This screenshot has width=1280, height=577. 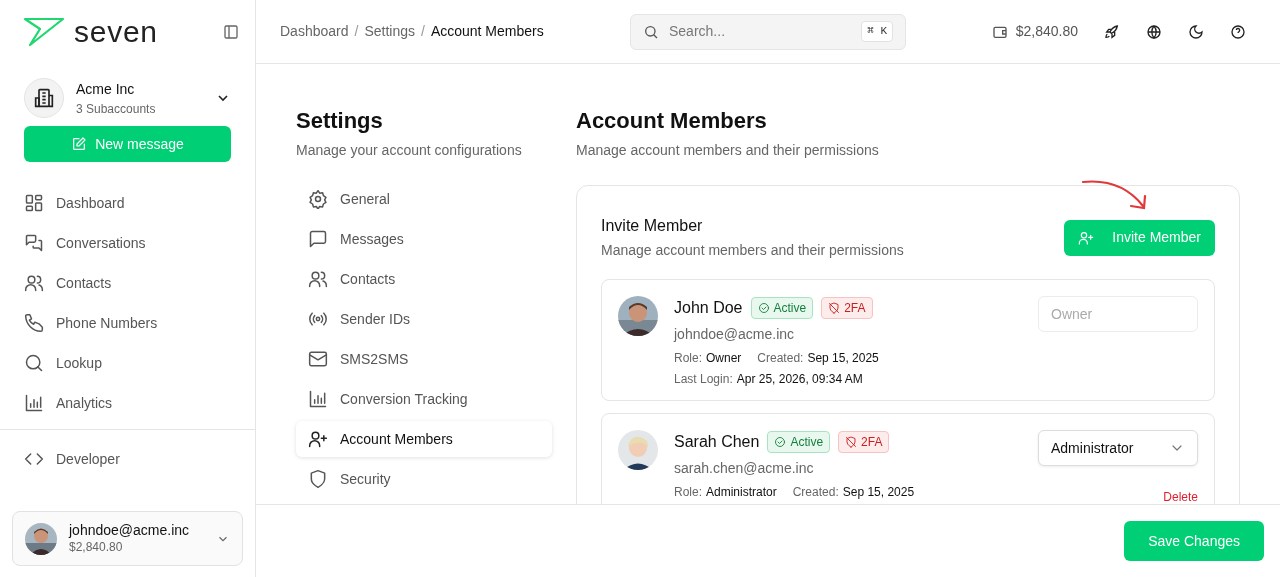 I want to click on logo-text: seven, so click(x=116, y=32).